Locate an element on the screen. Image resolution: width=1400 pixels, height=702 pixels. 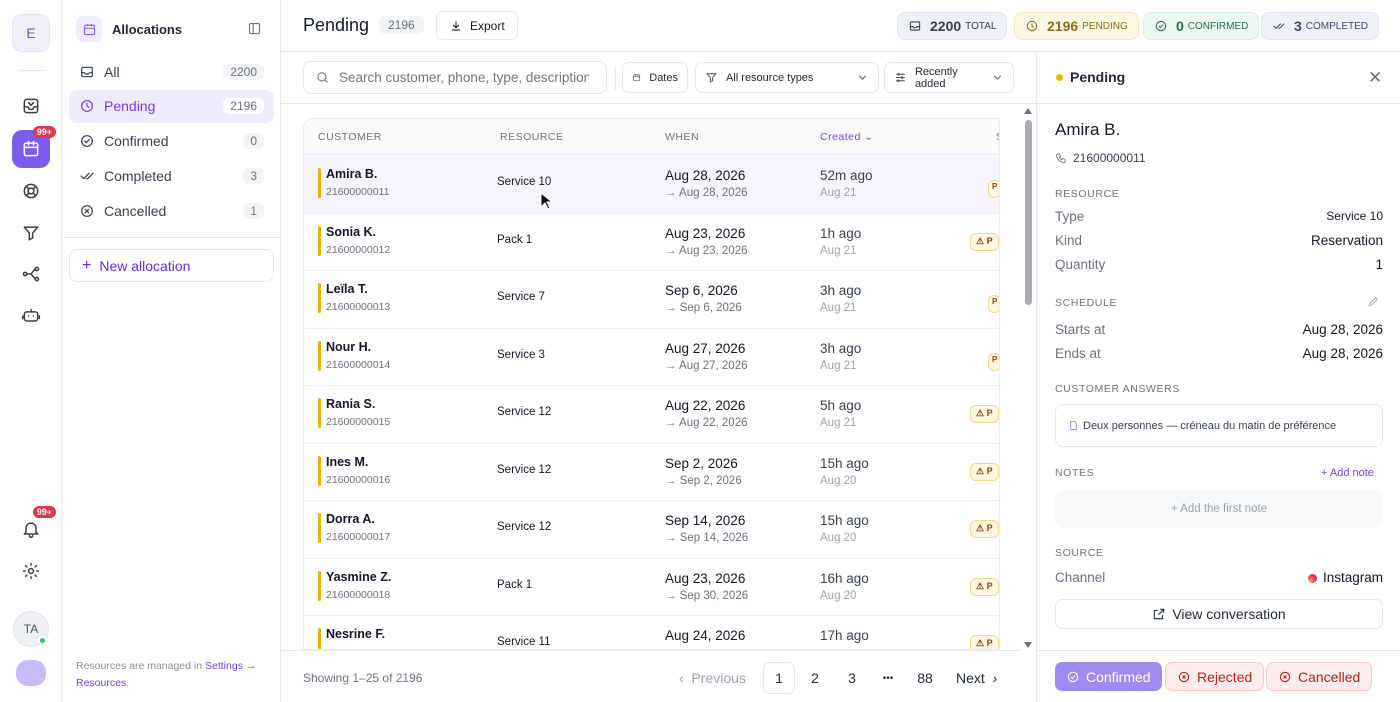
resource-type-label: All resource types is located at coordinates (770, 77).